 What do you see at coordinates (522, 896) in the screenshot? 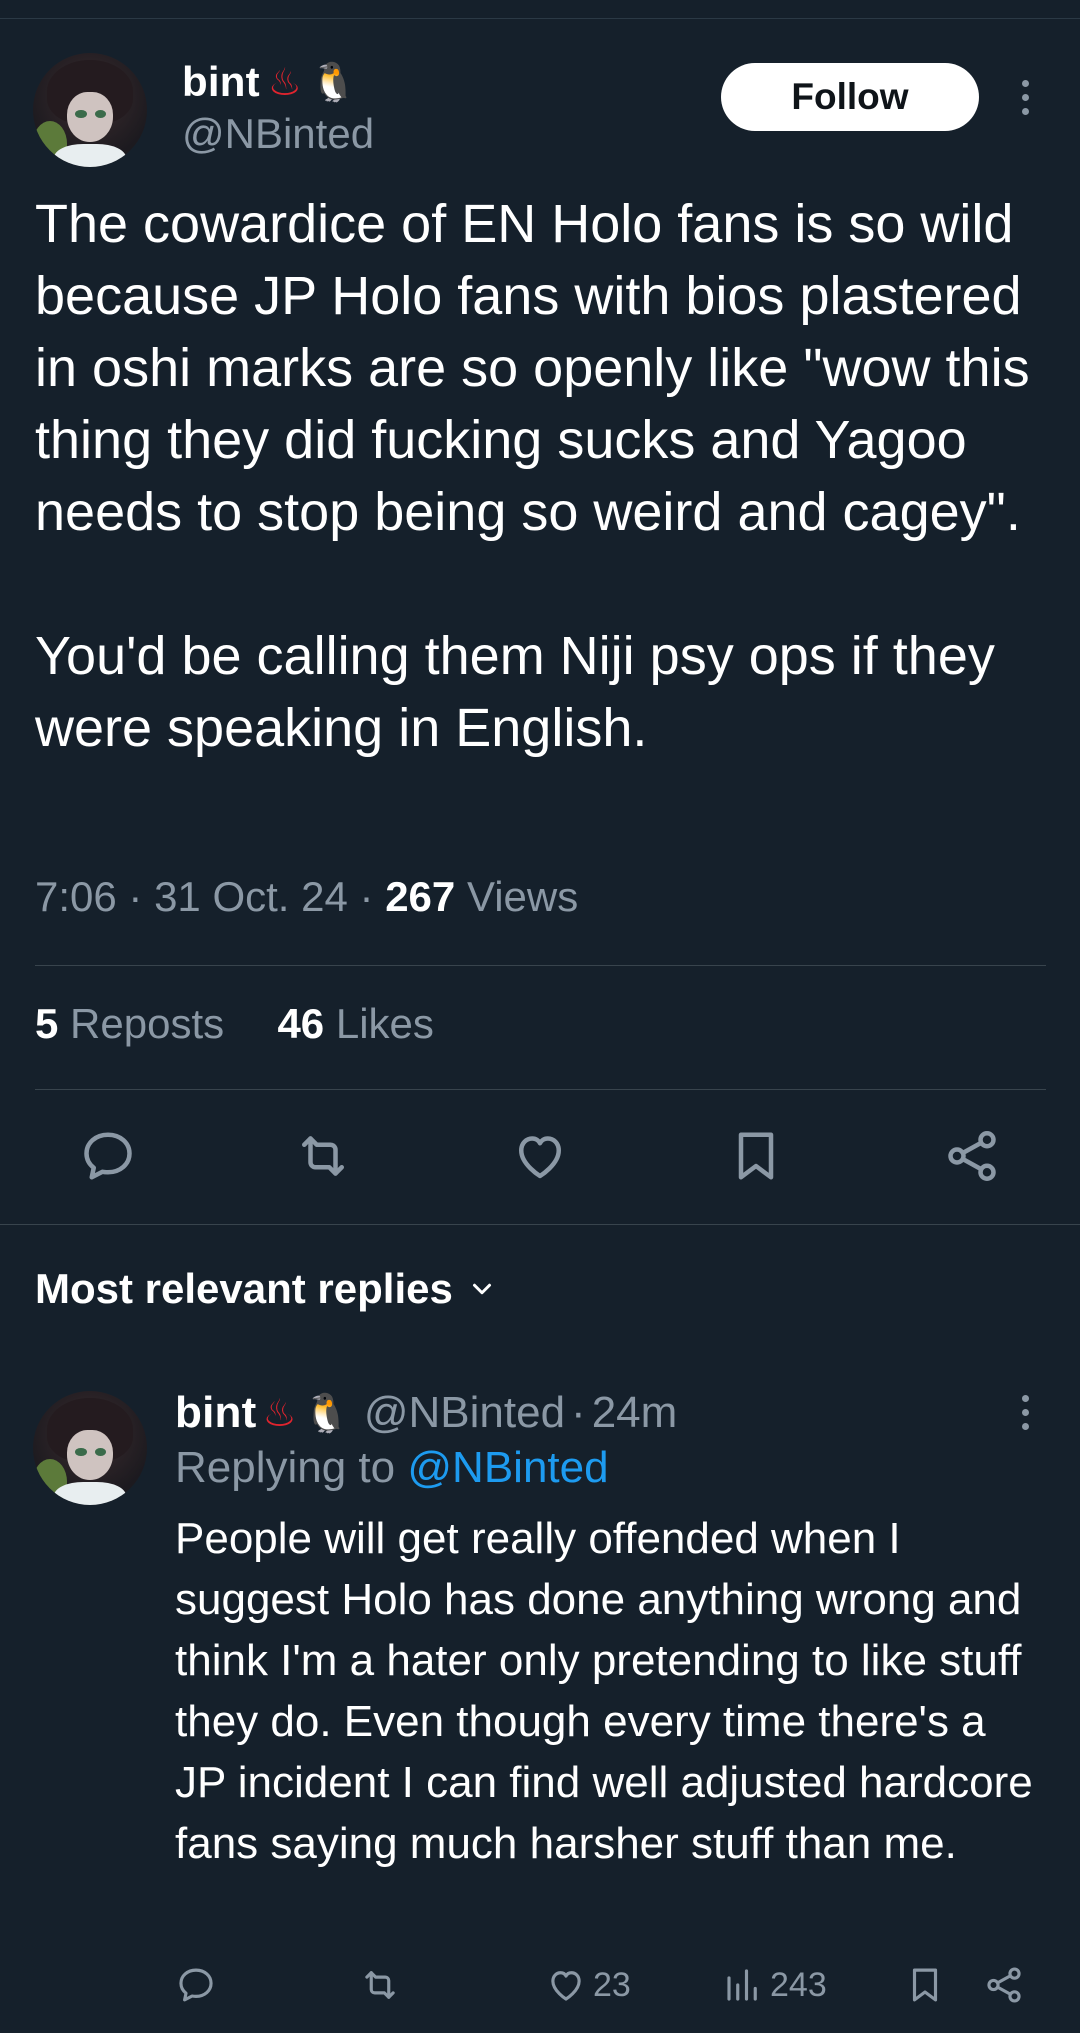
I see `views-label: Views` at bounding box center [522, 896].